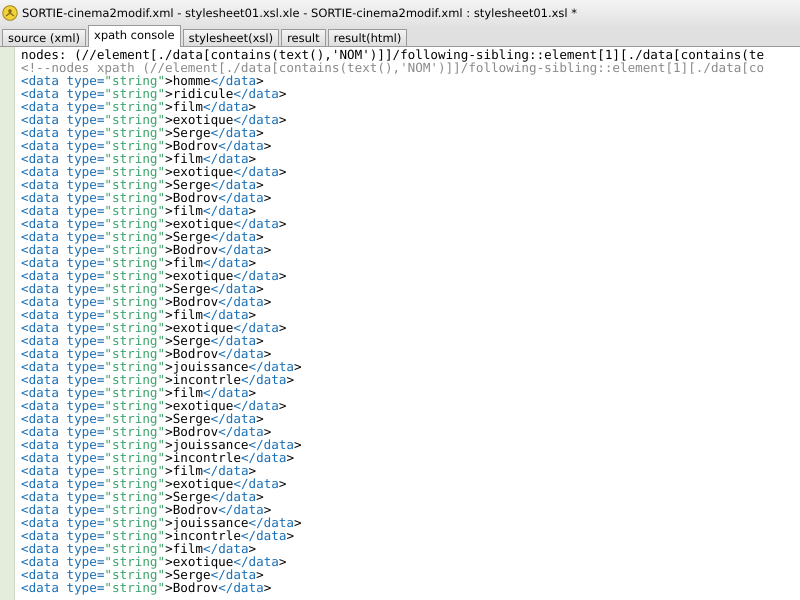 Image resolution: width=800 pixels, height=600 pixels. What do you see at coordinates (300, 13) in the screenshot?
I see `window-title: SORTIE-cinema2modif.xml - stylesheet01.xsl.xle - SORTIE-cinema2modif.xml : stylesheet01.xsl *` at bounding box center [300, 13].